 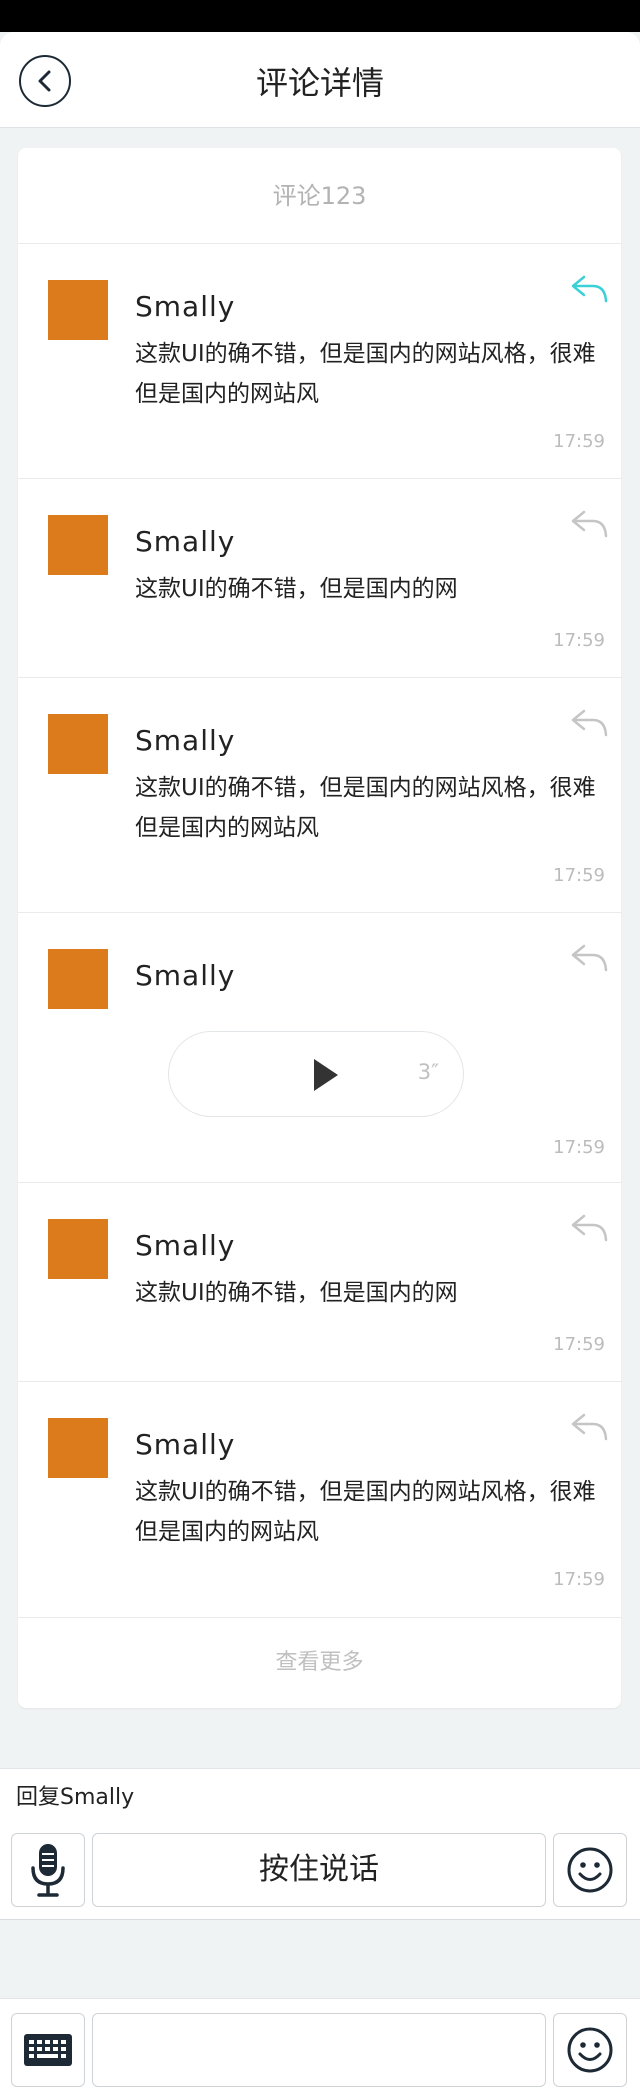 I want to click on card-title: 评论123, so click(x=319, y=196).